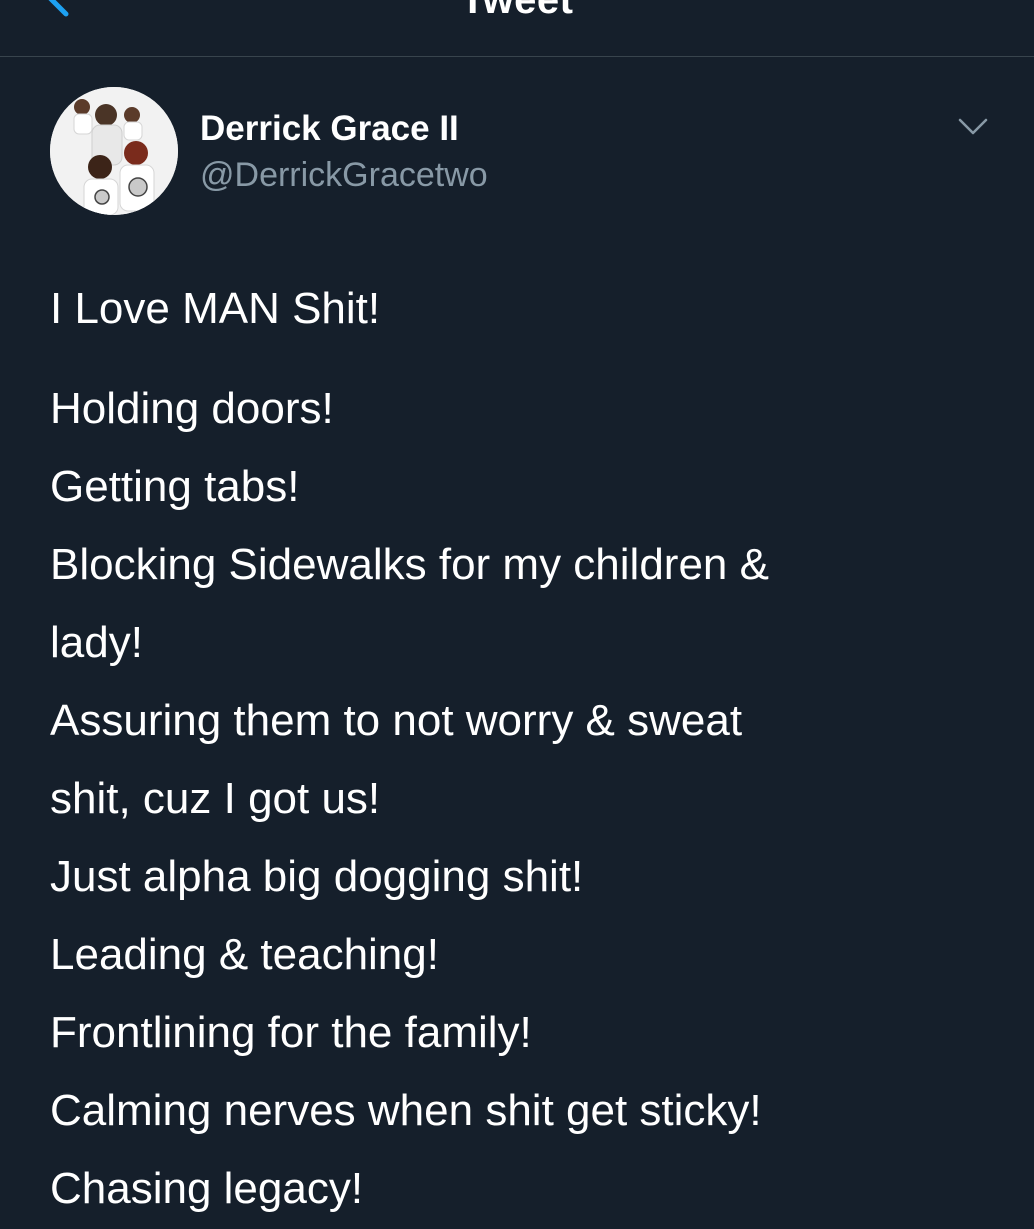 This screenshot has width=1034, height=1229. Describe the element at coordinates (244, 954) in the screenshot. I see `tweet-text-line: Leading & teaching!` at that location.